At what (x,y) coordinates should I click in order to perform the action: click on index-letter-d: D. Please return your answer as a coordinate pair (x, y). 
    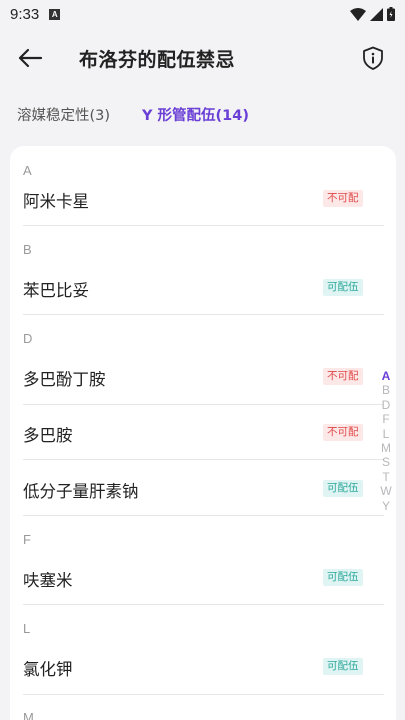
    Looking at the image, I should click on (386, 405).